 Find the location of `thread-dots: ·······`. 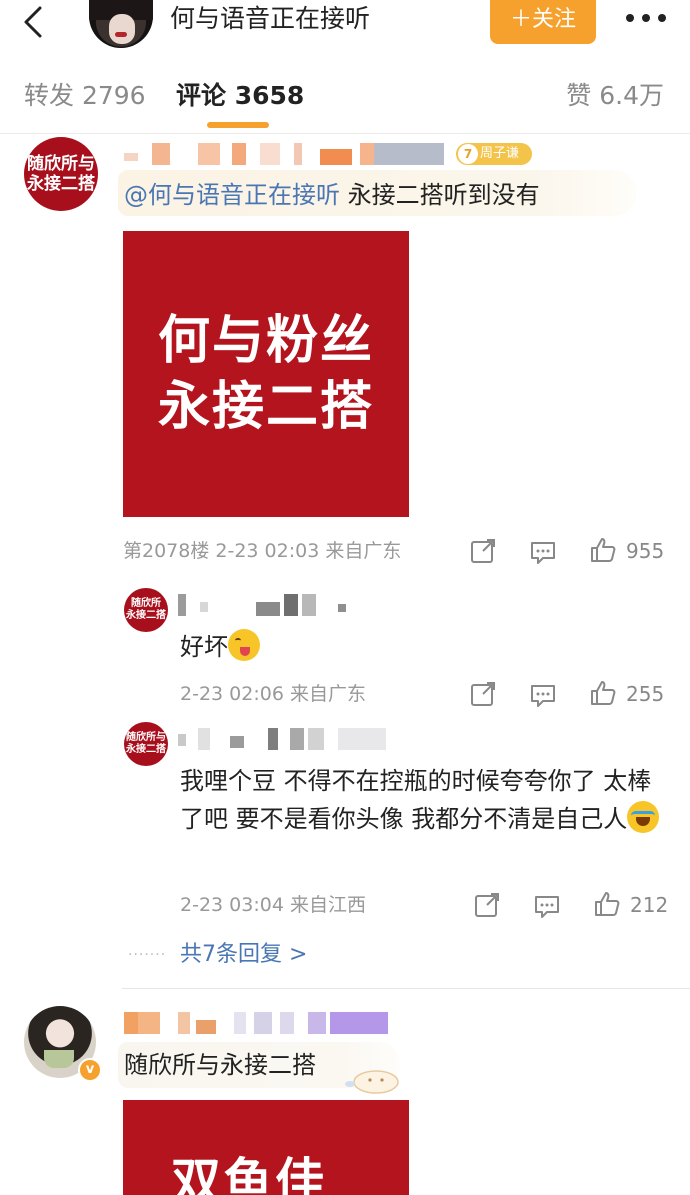

thread-dots: ······· is located at coordinates (147, 955).